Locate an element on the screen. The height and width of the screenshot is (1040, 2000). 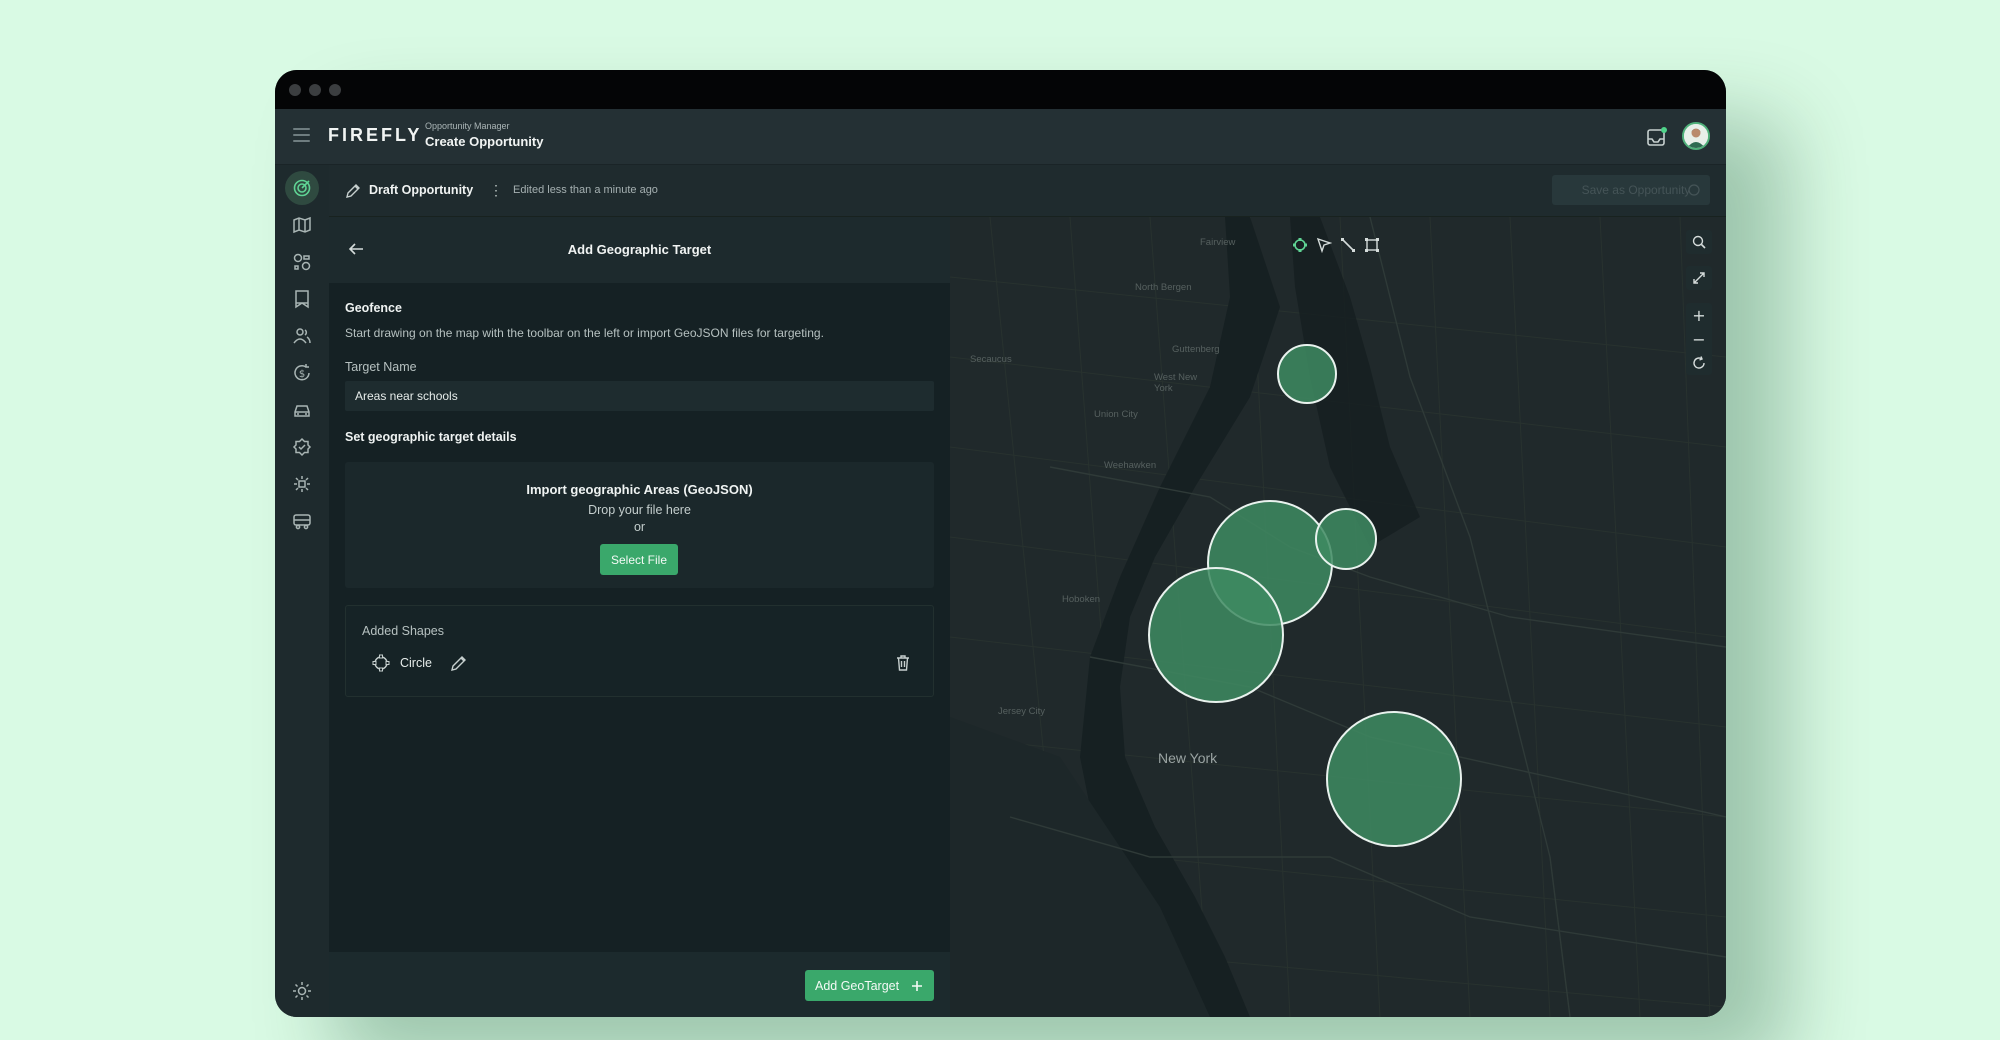
draw-toolbar is located at coordinates (1338, 245).